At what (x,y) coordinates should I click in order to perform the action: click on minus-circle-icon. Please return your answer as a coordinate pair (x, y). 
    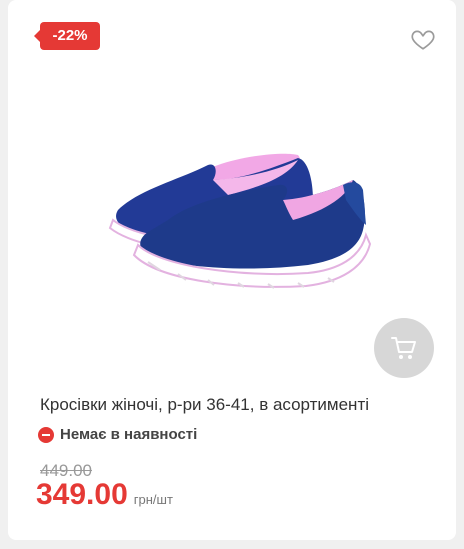
    Looking at the image, I should click on (46, 434).